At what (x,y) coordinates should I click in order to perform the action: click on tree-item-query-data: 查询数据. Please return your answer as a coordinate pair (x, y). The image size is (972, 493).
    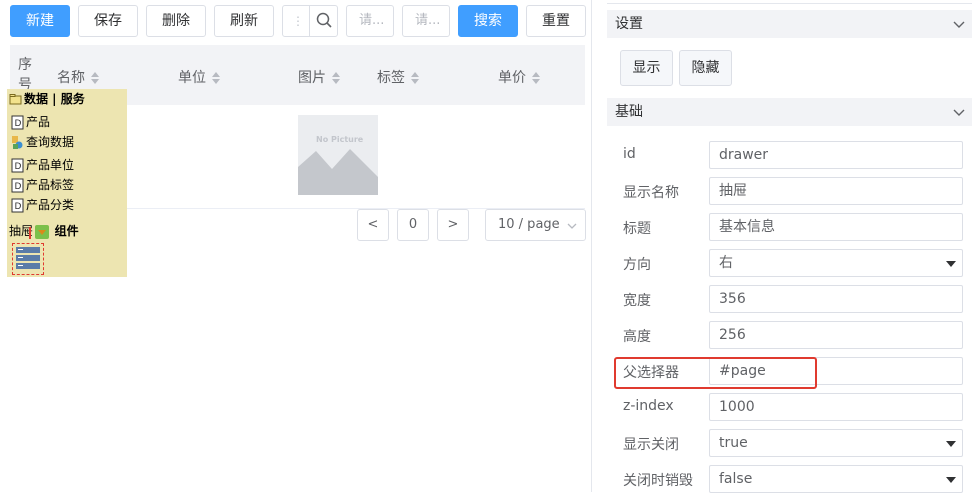
    Looking at the image, I should click on (42, 142).